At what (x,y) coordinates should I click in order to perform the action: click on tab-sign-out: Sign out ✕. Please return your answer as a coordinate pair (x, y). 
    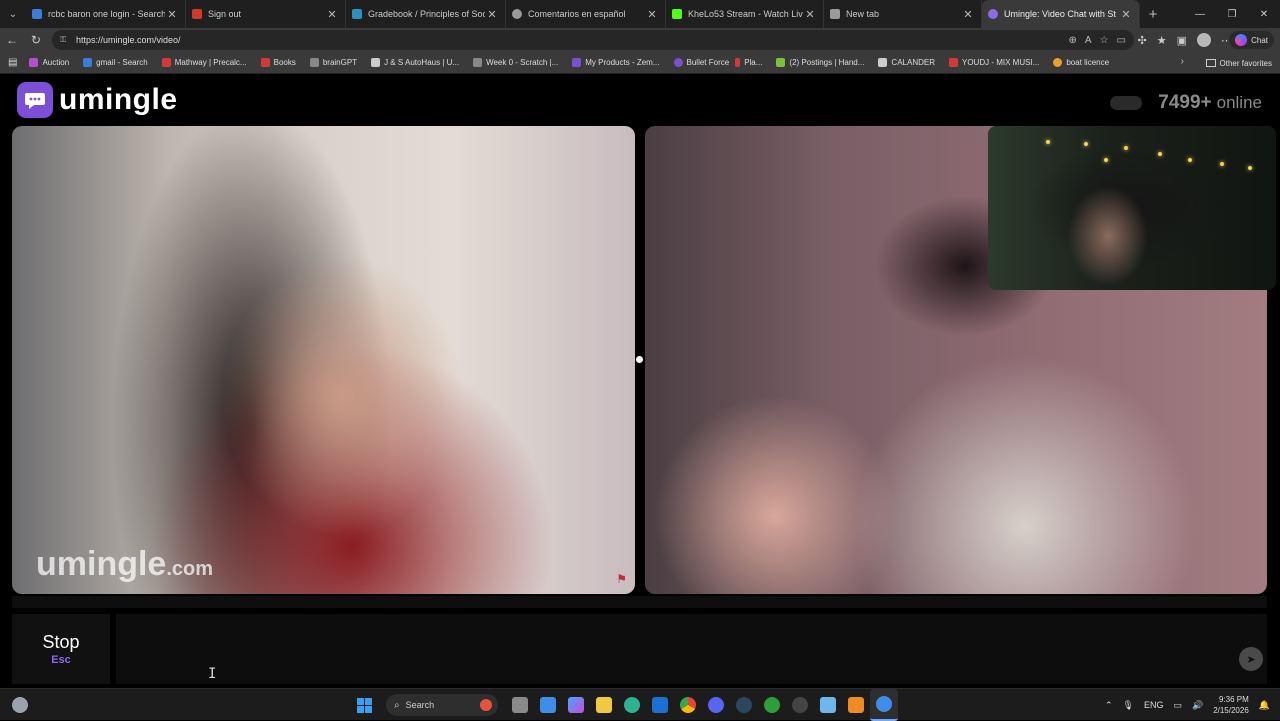
    Looking at the image, I should click on (266, 14).